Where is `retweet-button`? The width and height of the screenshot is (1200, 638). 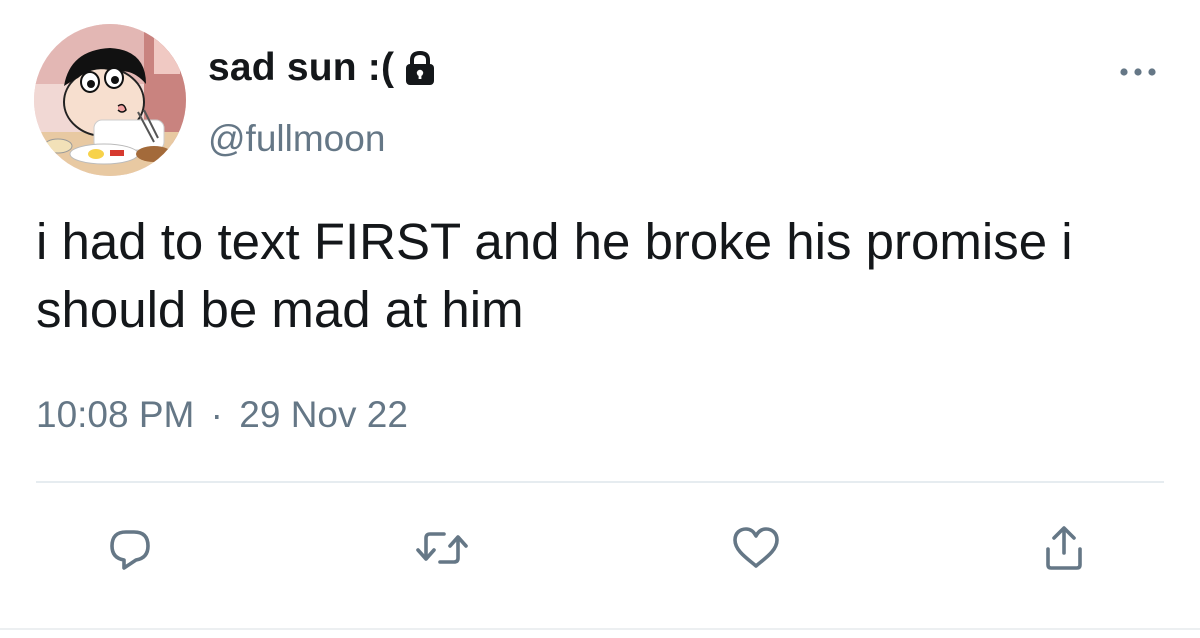 retweet-button is located at coordinates (442, 548).